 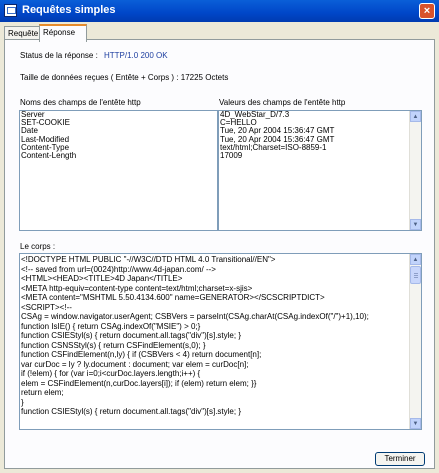 What do you see at coordinates (80, 102) in the screenshot?
I see `header-names-label: Noms des champs de l'entête http` at bounding box center [80, 102].